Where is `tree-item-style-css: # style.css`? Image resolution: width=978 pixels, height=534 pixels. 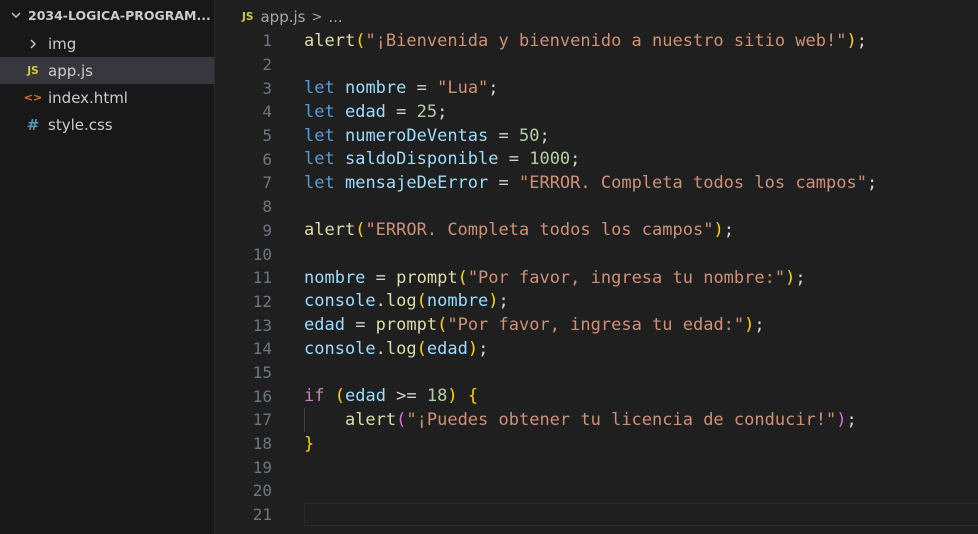
tree-item-style-css: # style.css is located at coordinates (107, 124).